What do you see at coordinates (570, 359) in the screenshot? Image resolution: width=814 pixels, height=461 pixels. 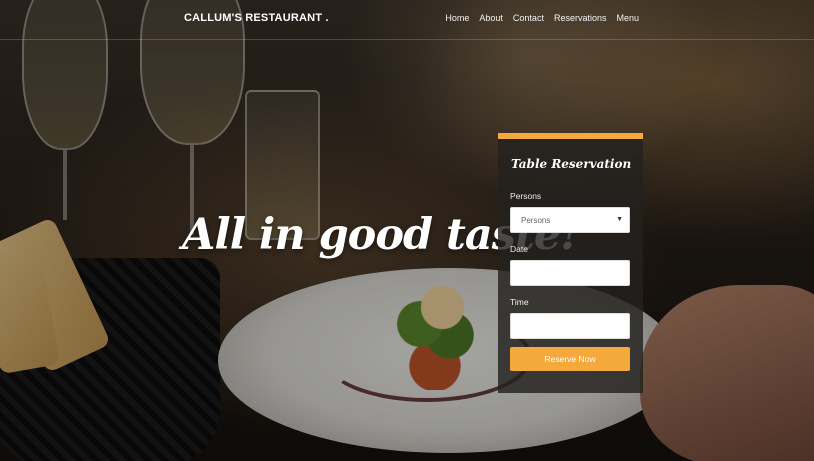 I see `reserve-now-button: Reserve Now` at bounding box center [570, 359].